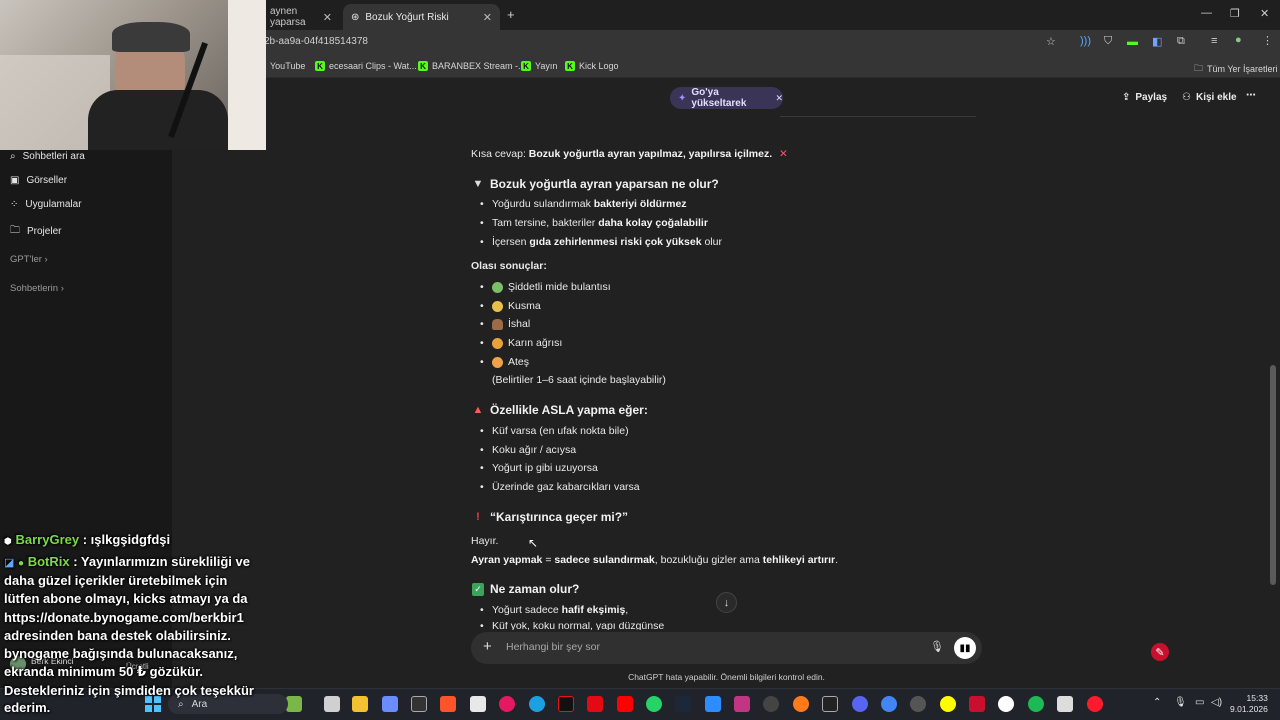 Image resolution: width=1280 pixels, height=720 pixels. I want to click on voice-mode-button: ▮▮, so click(965, 648).